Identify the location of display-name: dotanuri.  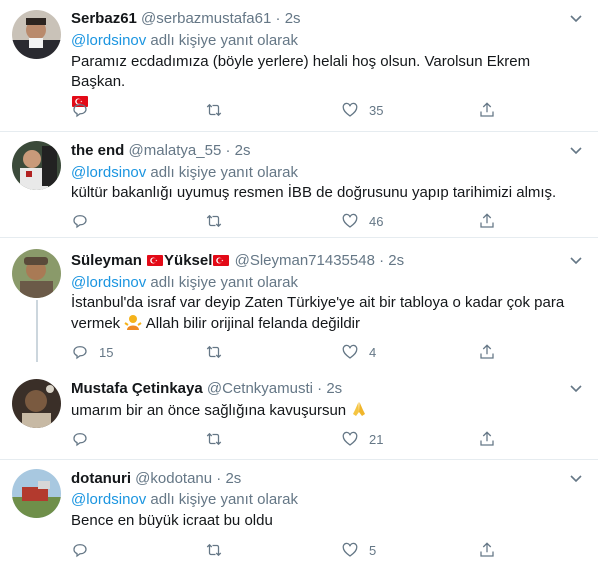
(101, 478).